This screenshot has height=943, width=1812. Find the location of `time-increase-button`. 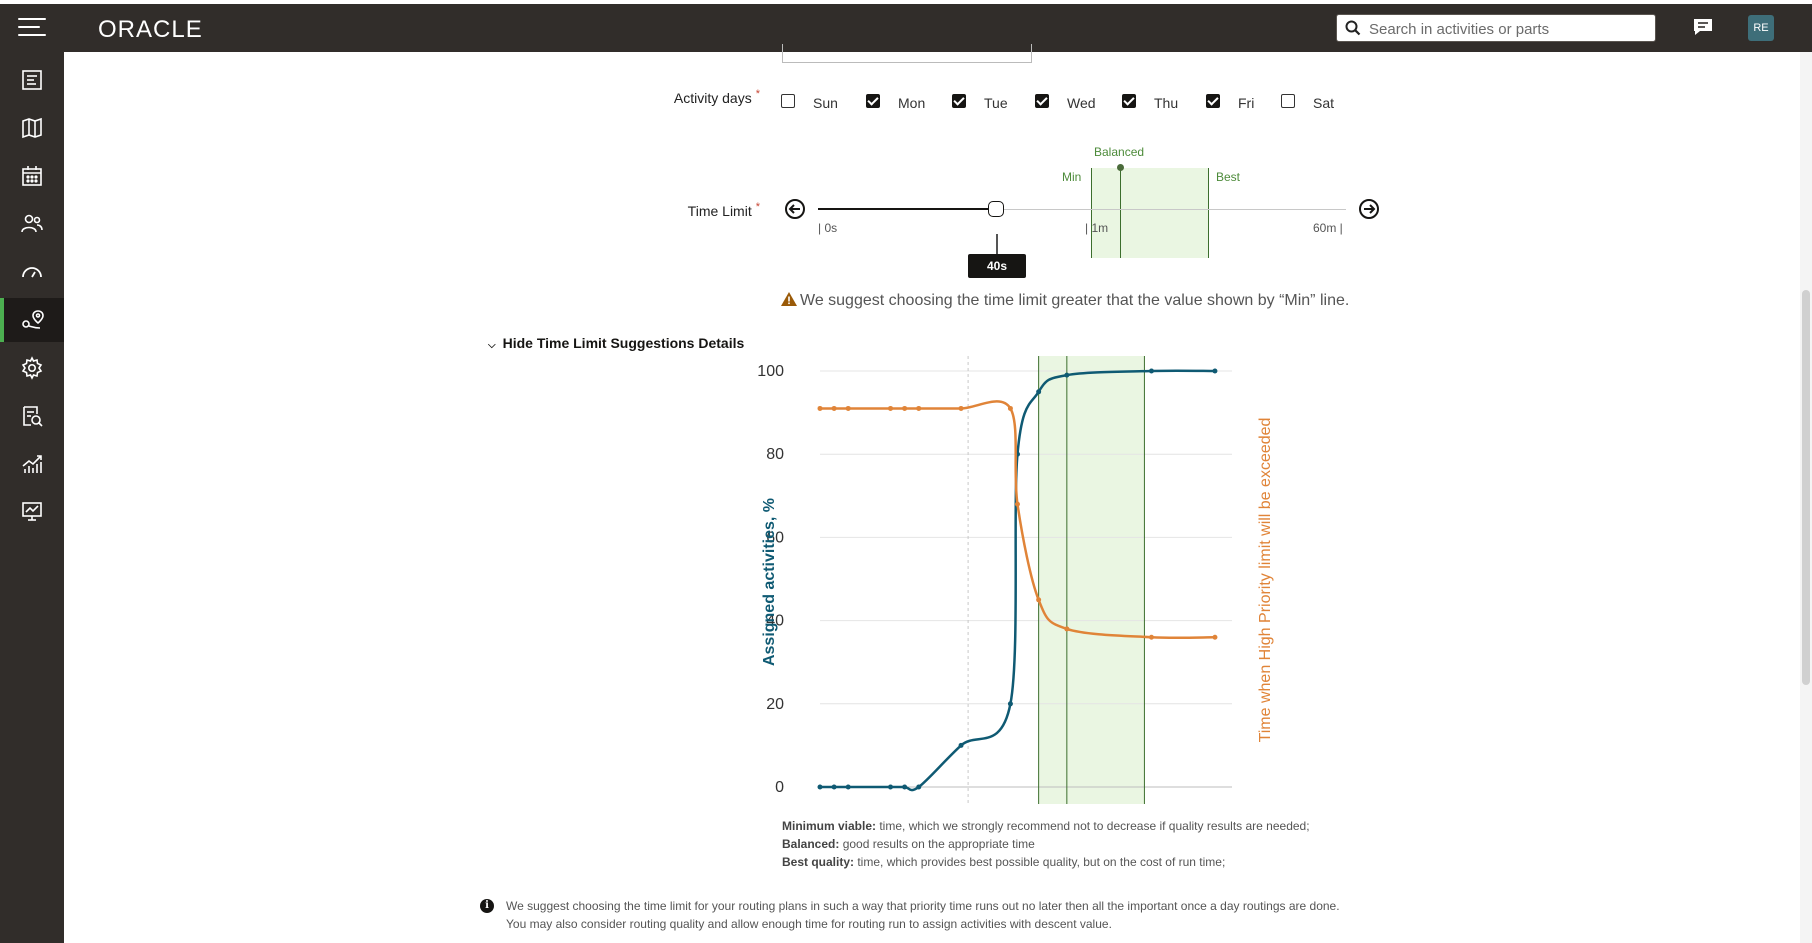

time-increase-button is located at coordinates (1369, 209).